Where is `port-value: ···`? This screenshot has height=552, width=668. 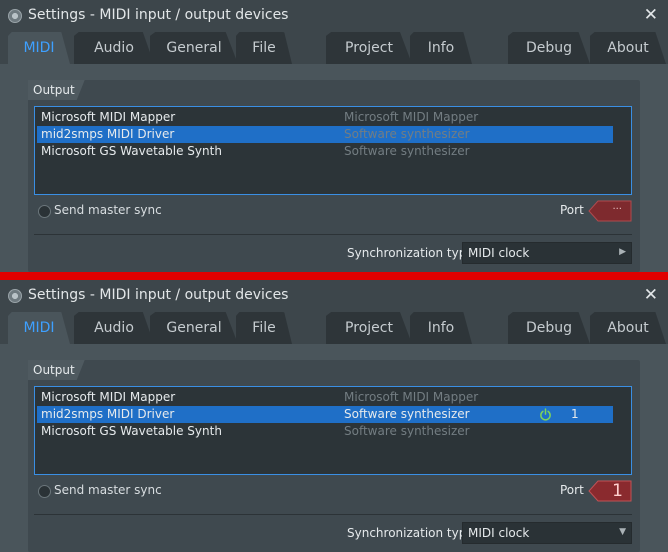
port-value: ··· is located at coordinates (617, 209).